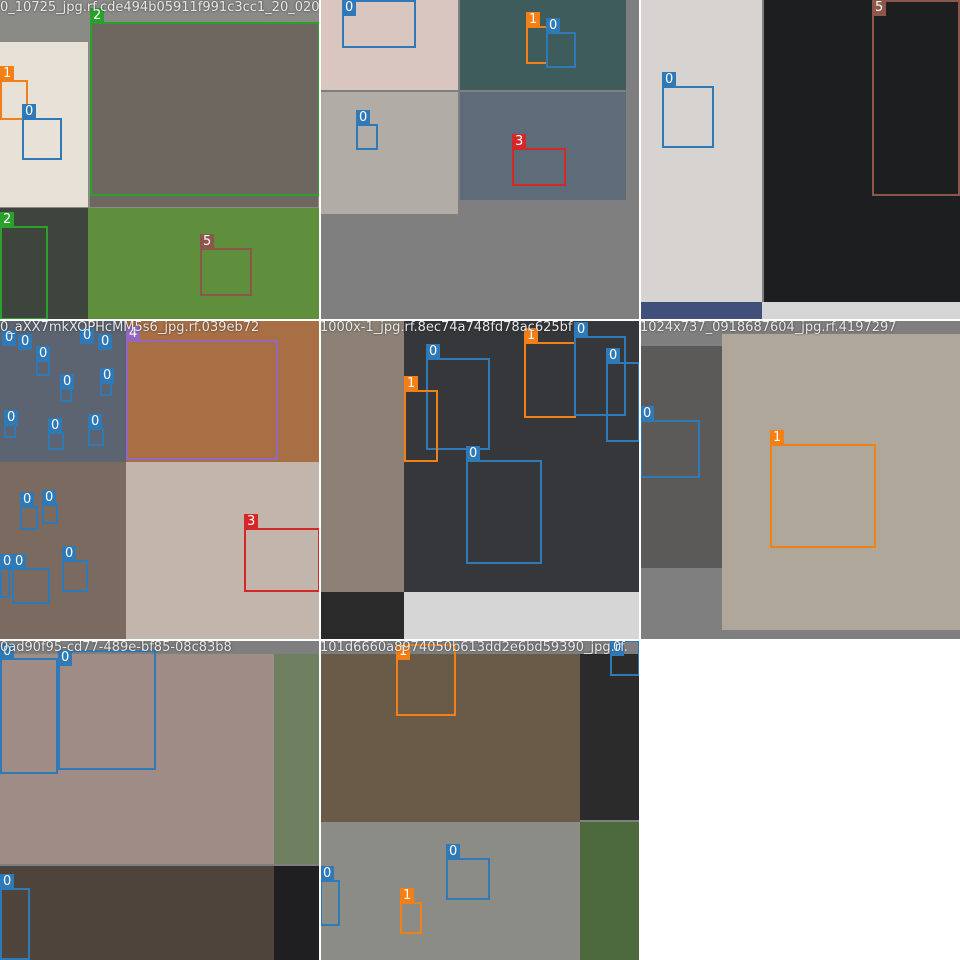 This screenshot has height=960, width=960. Describe the element at coordinates (130, 327) in the screenshot. I see `tile-filename: 0_aXX7mkXOPHcMM5s6_jpg.rf.039eb72` at that location.